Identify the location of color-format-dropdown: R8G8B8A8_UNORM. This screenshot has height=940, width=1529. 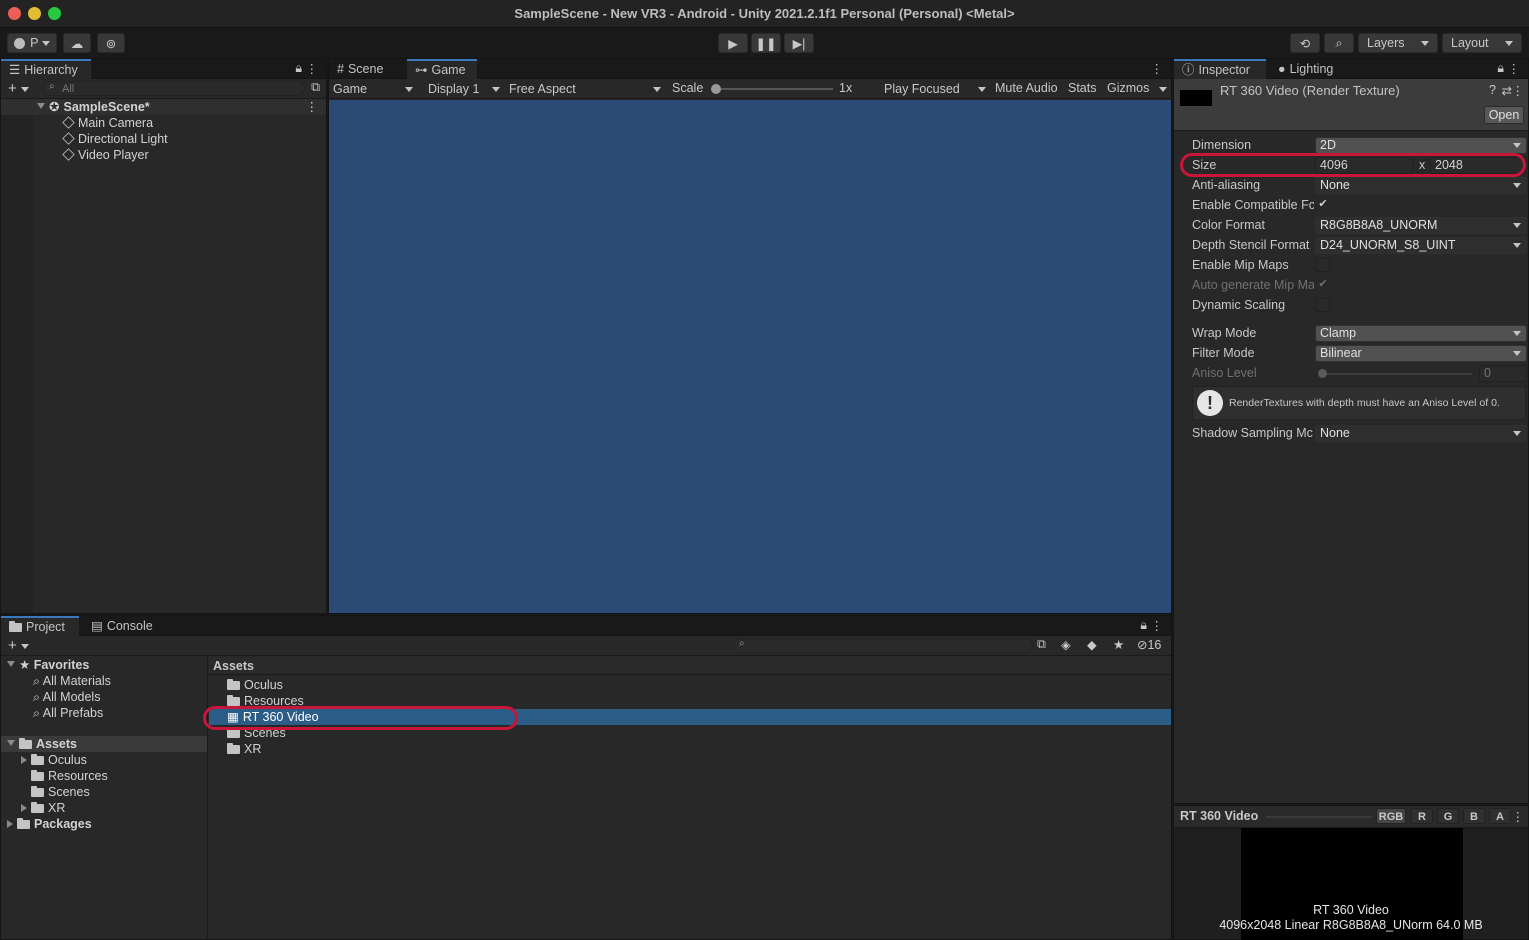
(1421, 225).